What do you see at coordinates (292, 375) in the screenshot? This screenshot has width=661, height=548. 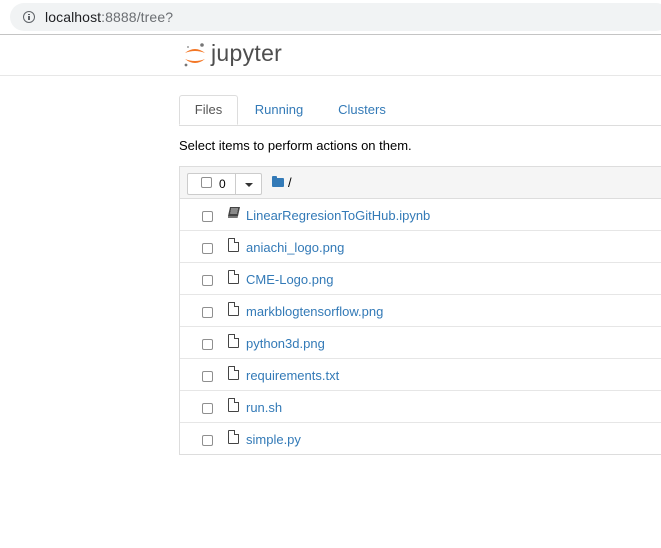 I see `file-name: requirements.txt` at bounding box center [292, 375].